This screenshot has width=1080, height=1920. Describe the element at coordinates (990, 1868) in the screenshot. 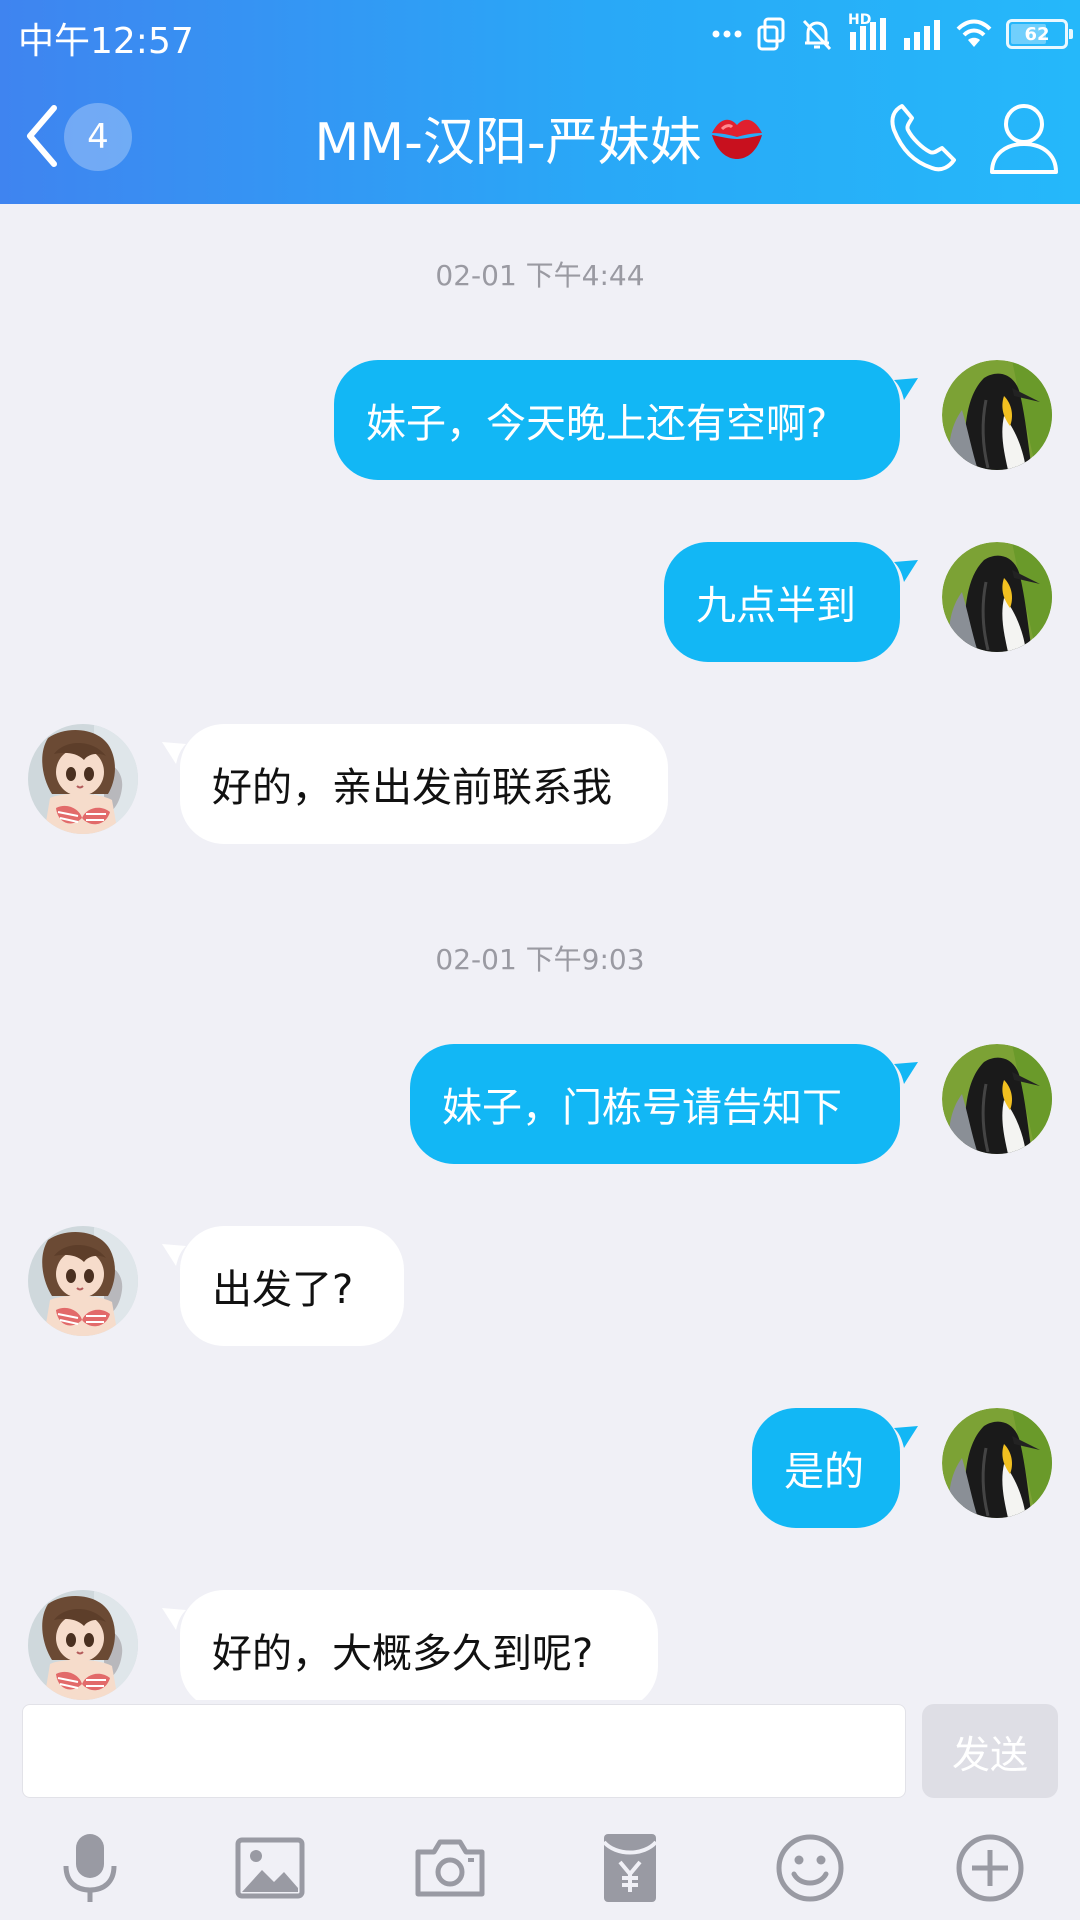

I see `plus-icon` at that location.